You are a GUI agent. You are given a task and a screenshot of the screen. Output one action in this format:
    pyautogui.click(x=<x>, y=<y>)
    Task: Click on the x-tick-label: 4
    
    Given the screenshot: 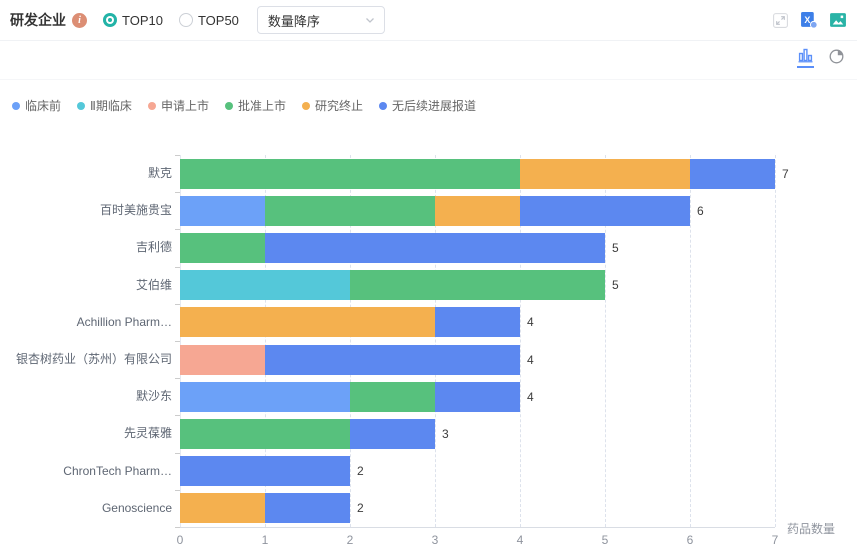 What is the action you would take?
    pyautogui.click(x=520, y=540)
    